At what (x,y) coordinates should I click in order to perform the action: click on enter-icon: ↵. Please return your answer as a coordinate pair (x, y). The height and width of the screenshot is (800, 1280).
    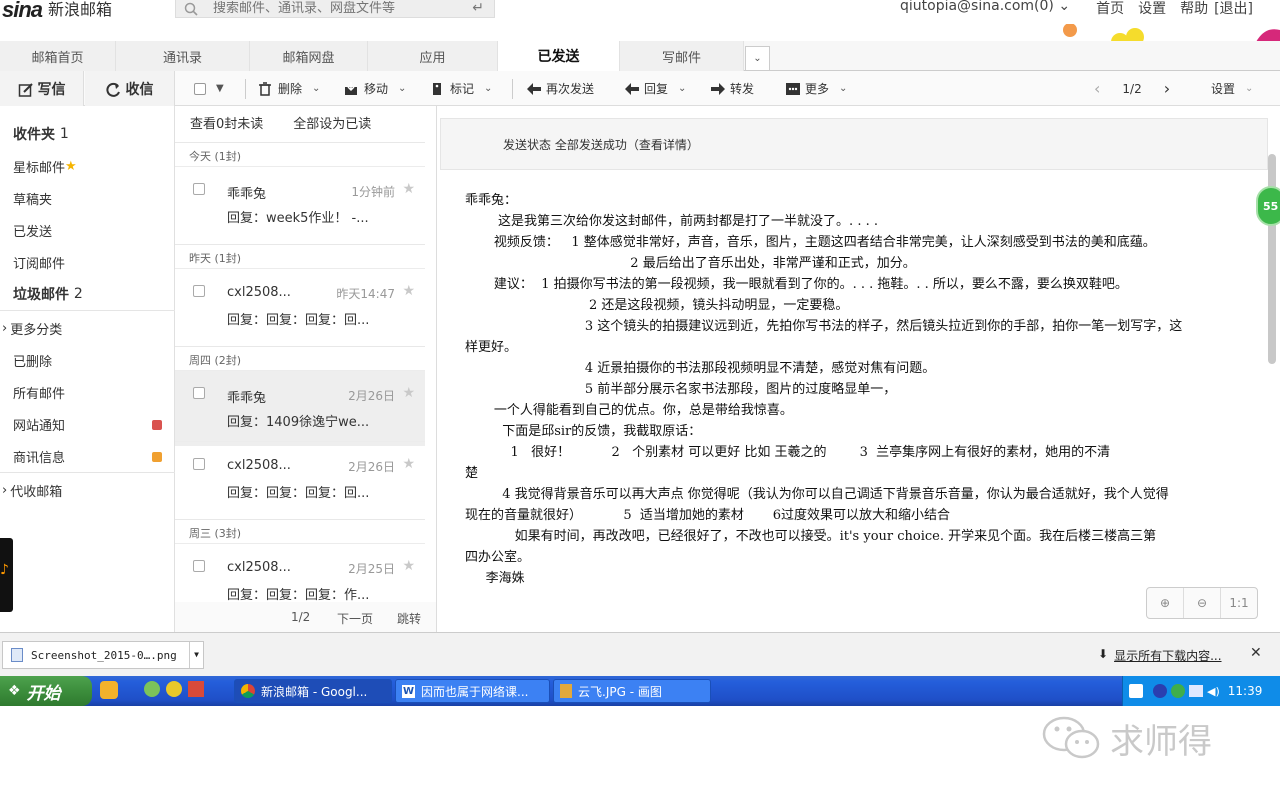
    Looking at the image, I should click on (478, 8).